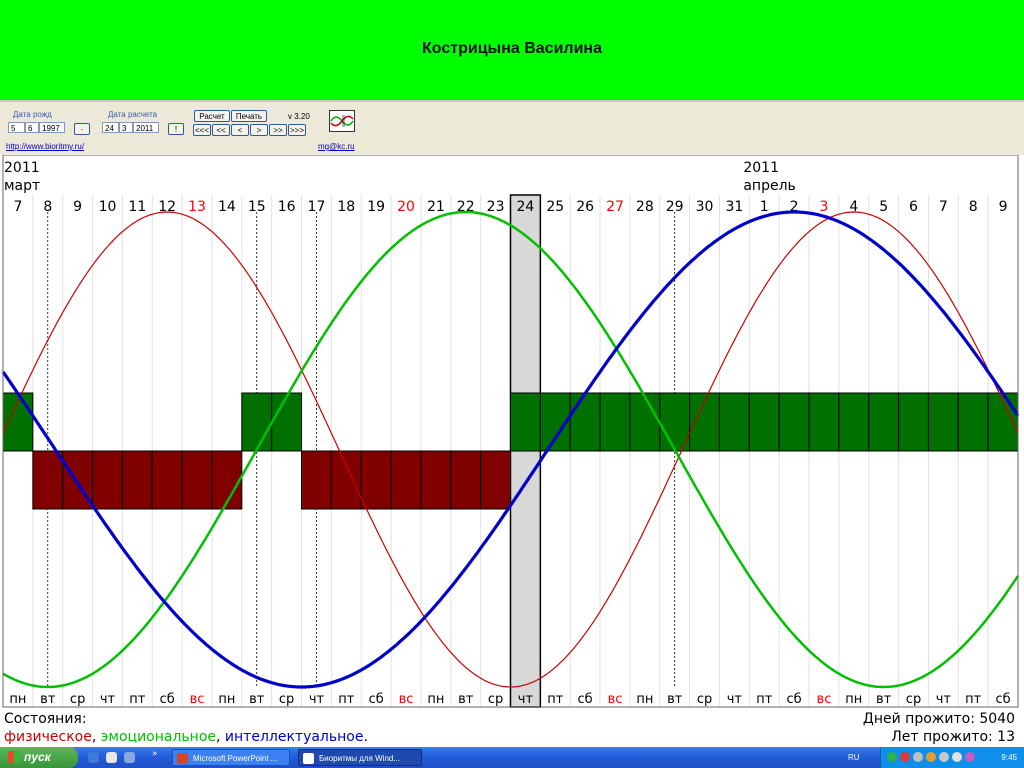 The height and width of the screenshot is (768, 1024). I want to click on legend-end: ., so click(365, 737).